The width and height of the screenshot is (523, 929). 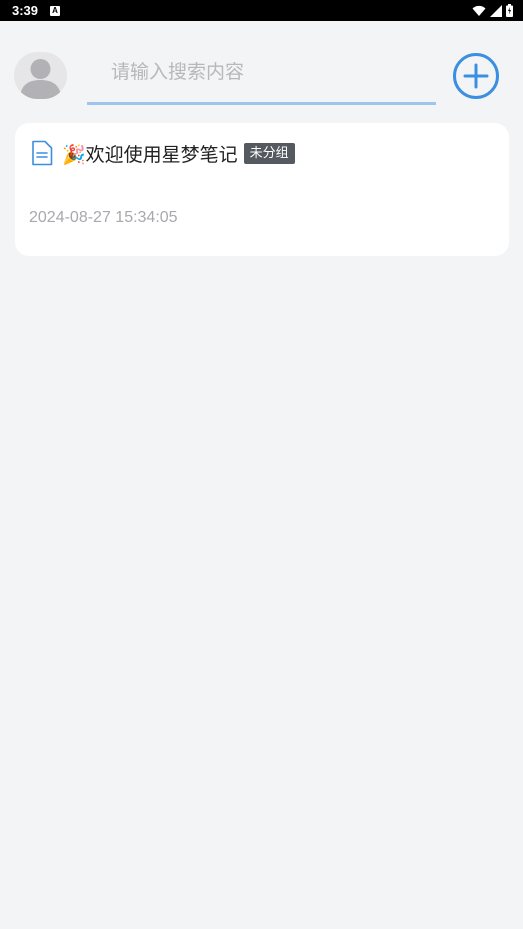 I want to click on search-input, so click(x=261, y=74).